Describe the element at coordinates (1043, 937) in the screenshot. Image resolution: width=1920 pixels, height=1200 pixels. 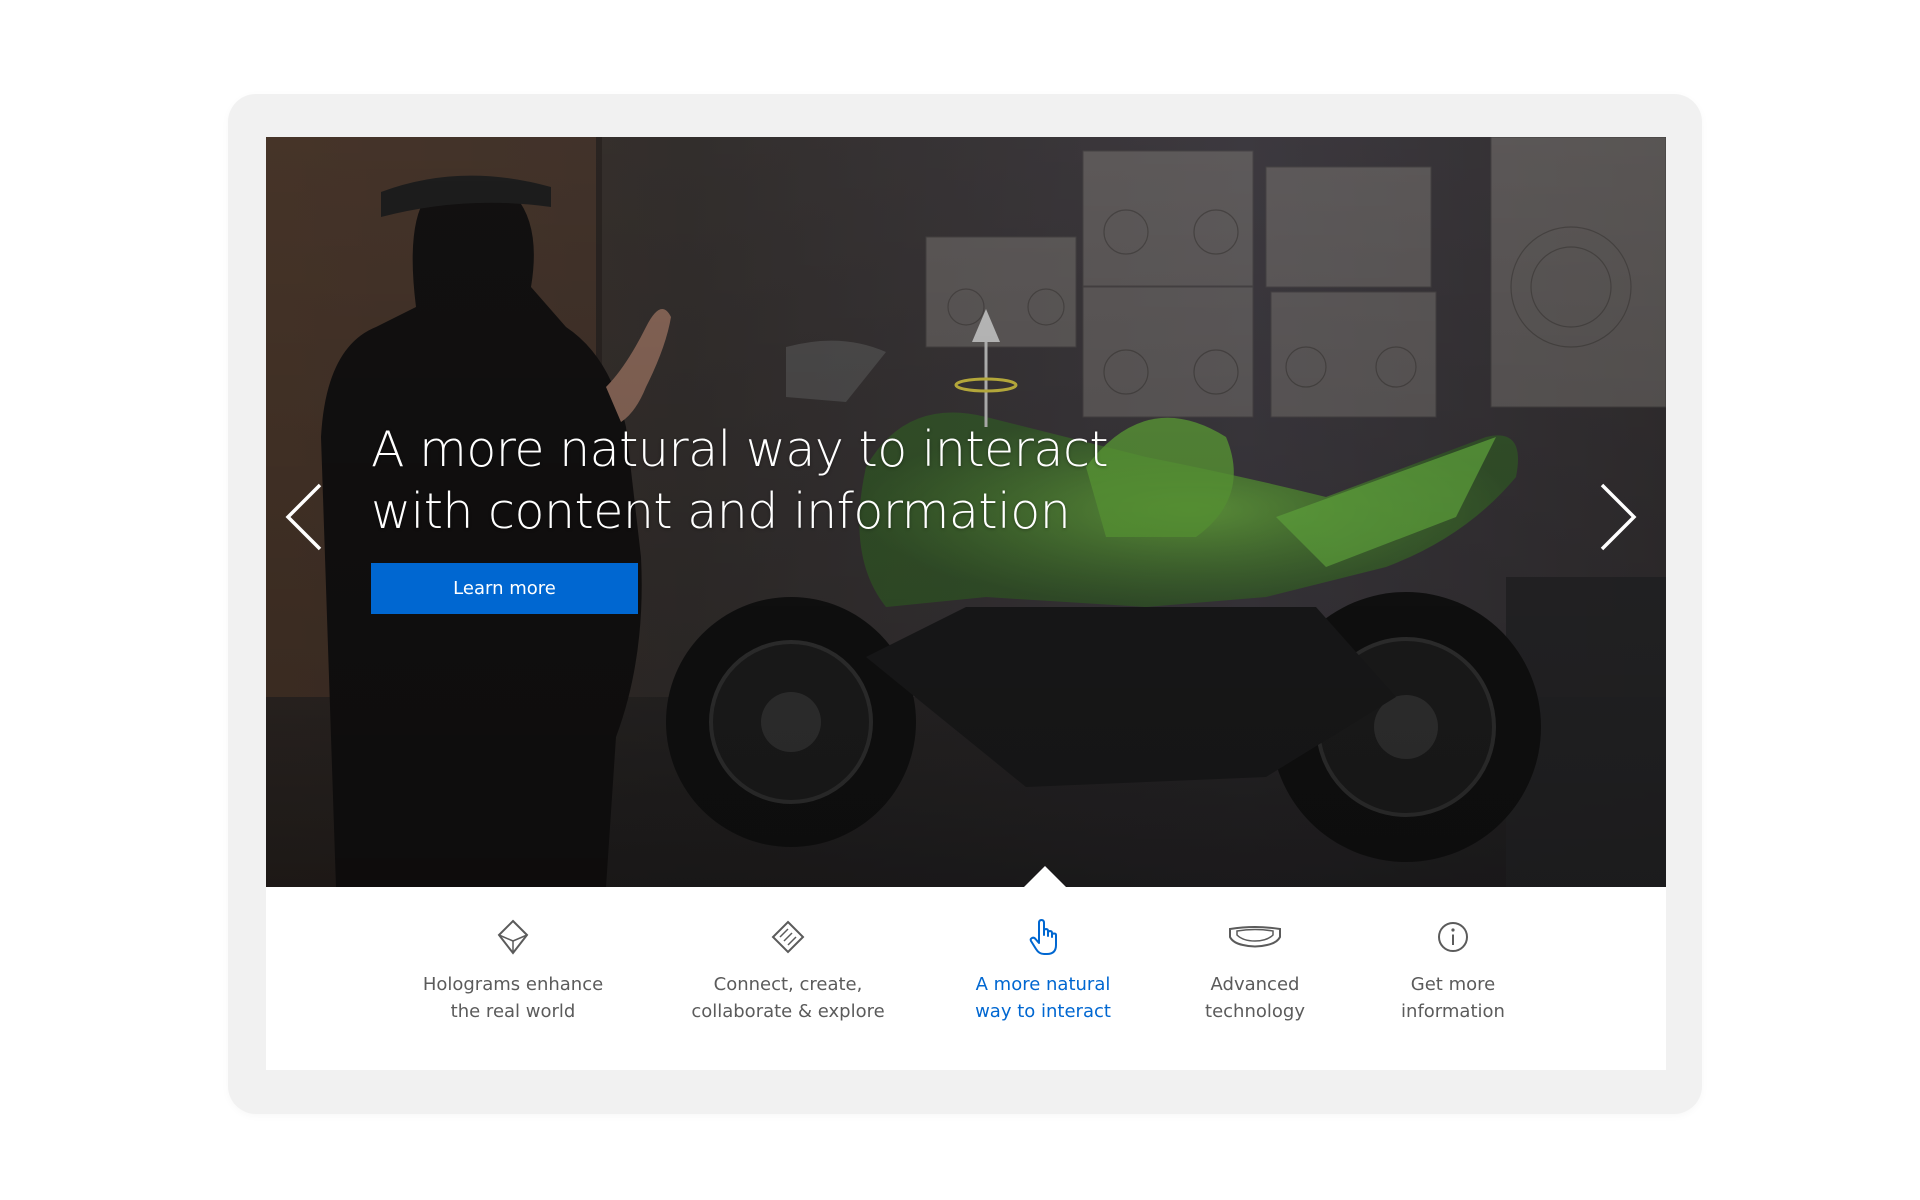
I see `hand-pointer-icon` at that location.